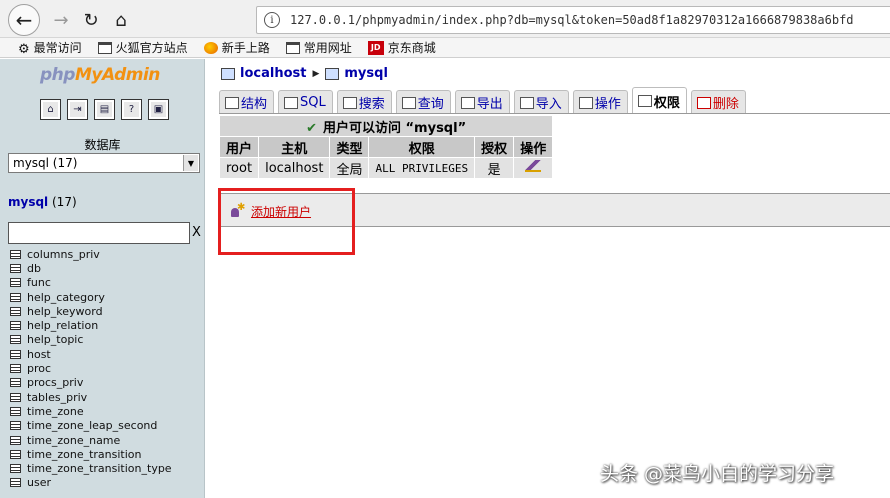  Describe the element at coordinates (91, 440) in the screenshot. I see `table-item-time-zone-name: time_zone_name` at that location.